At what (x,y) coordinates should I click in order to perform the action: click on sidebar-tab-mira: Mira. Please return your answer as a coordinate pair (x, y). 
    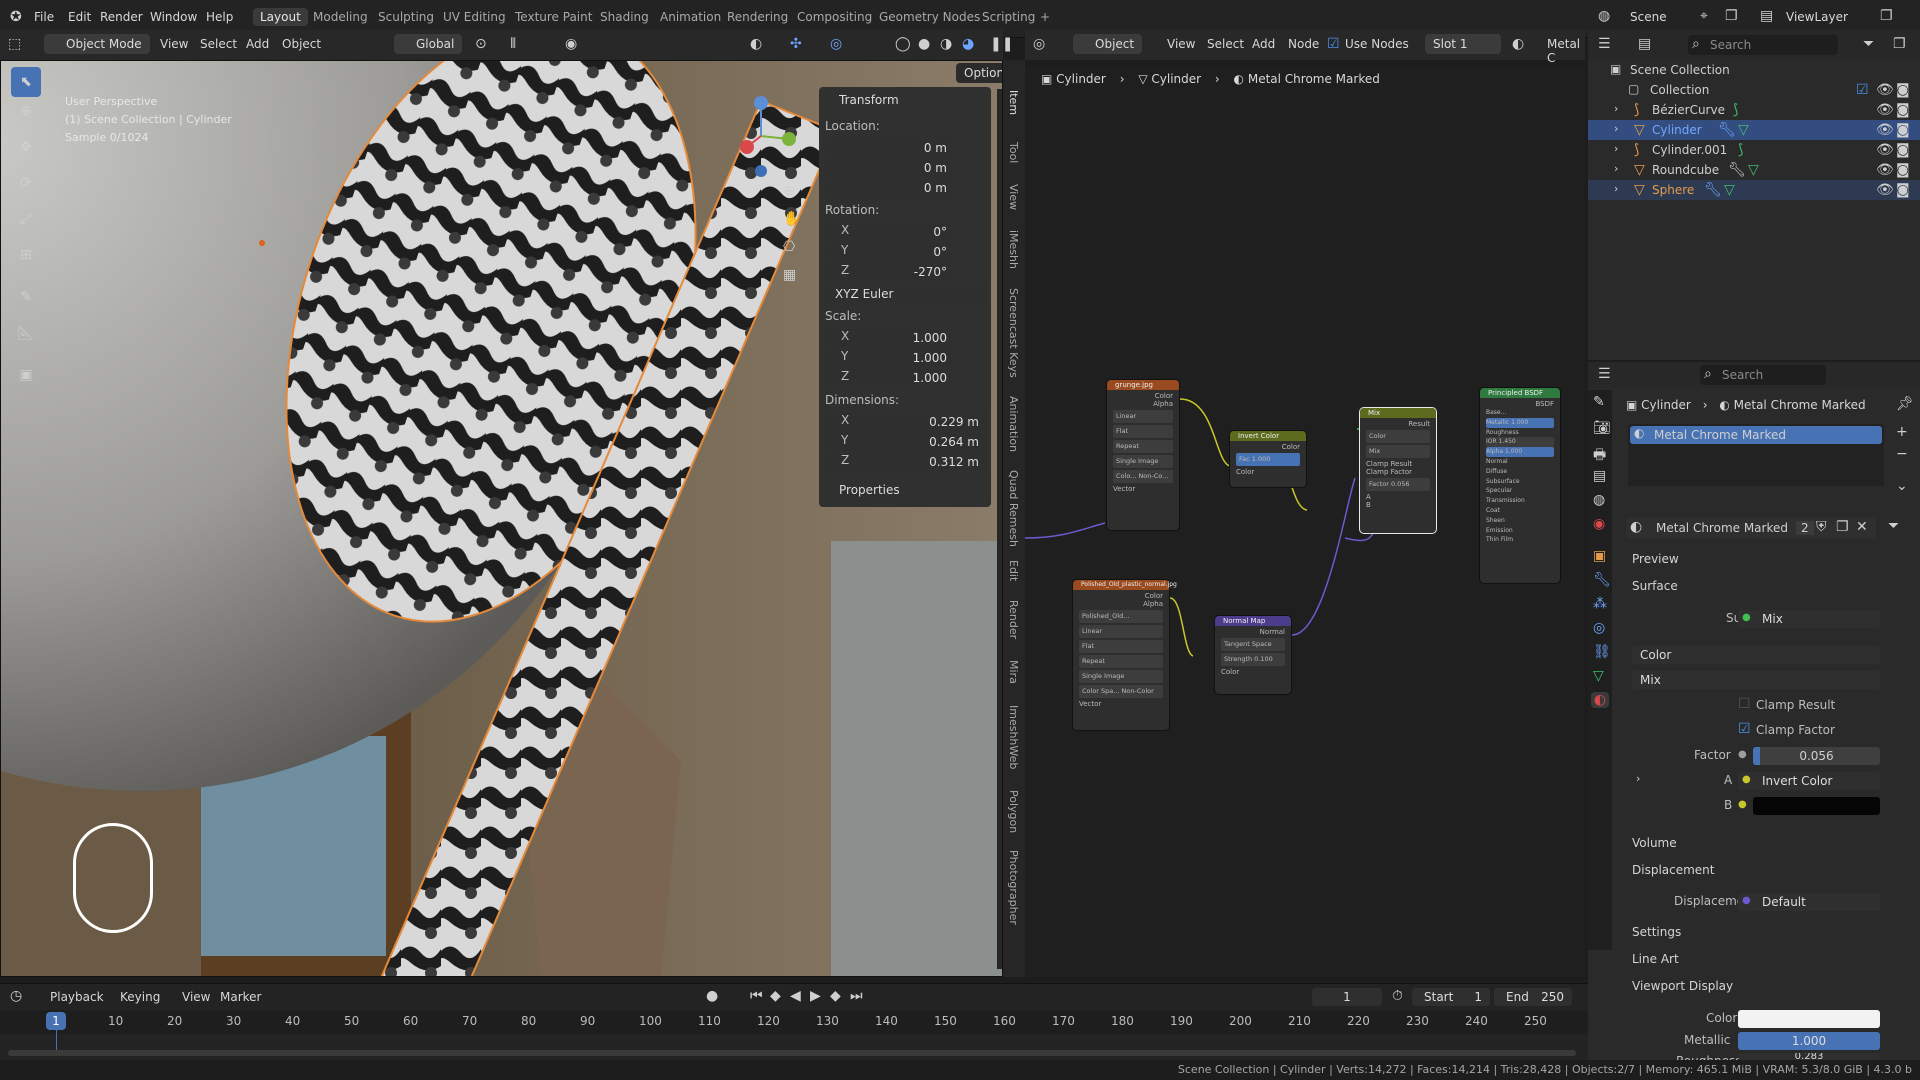
    Looking at the image, I should click on (1013, 672).